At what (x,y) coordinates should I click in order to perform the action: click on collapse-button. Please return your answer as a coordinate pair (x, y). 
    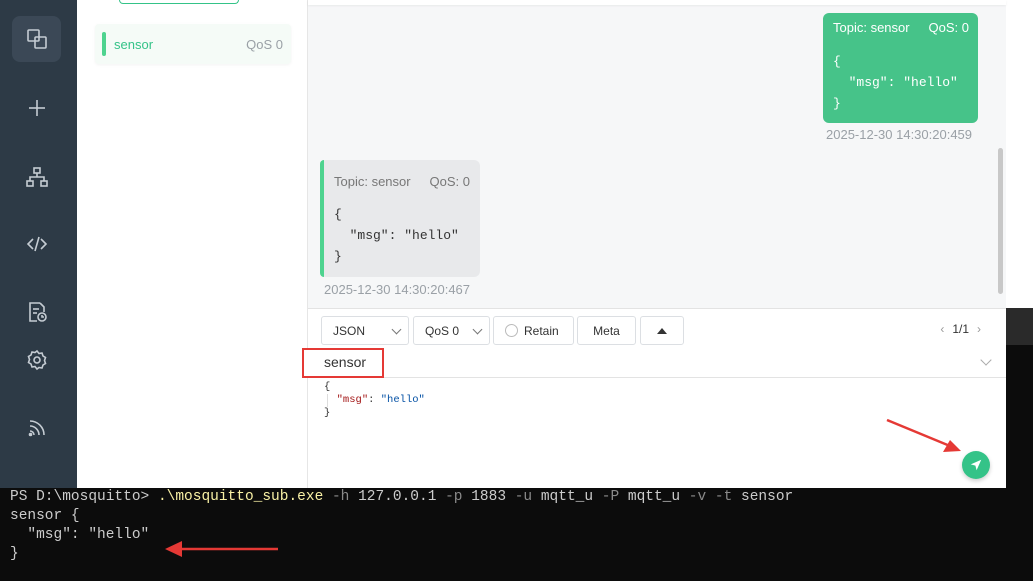
    Looking at the image, I should click on (662, 330).